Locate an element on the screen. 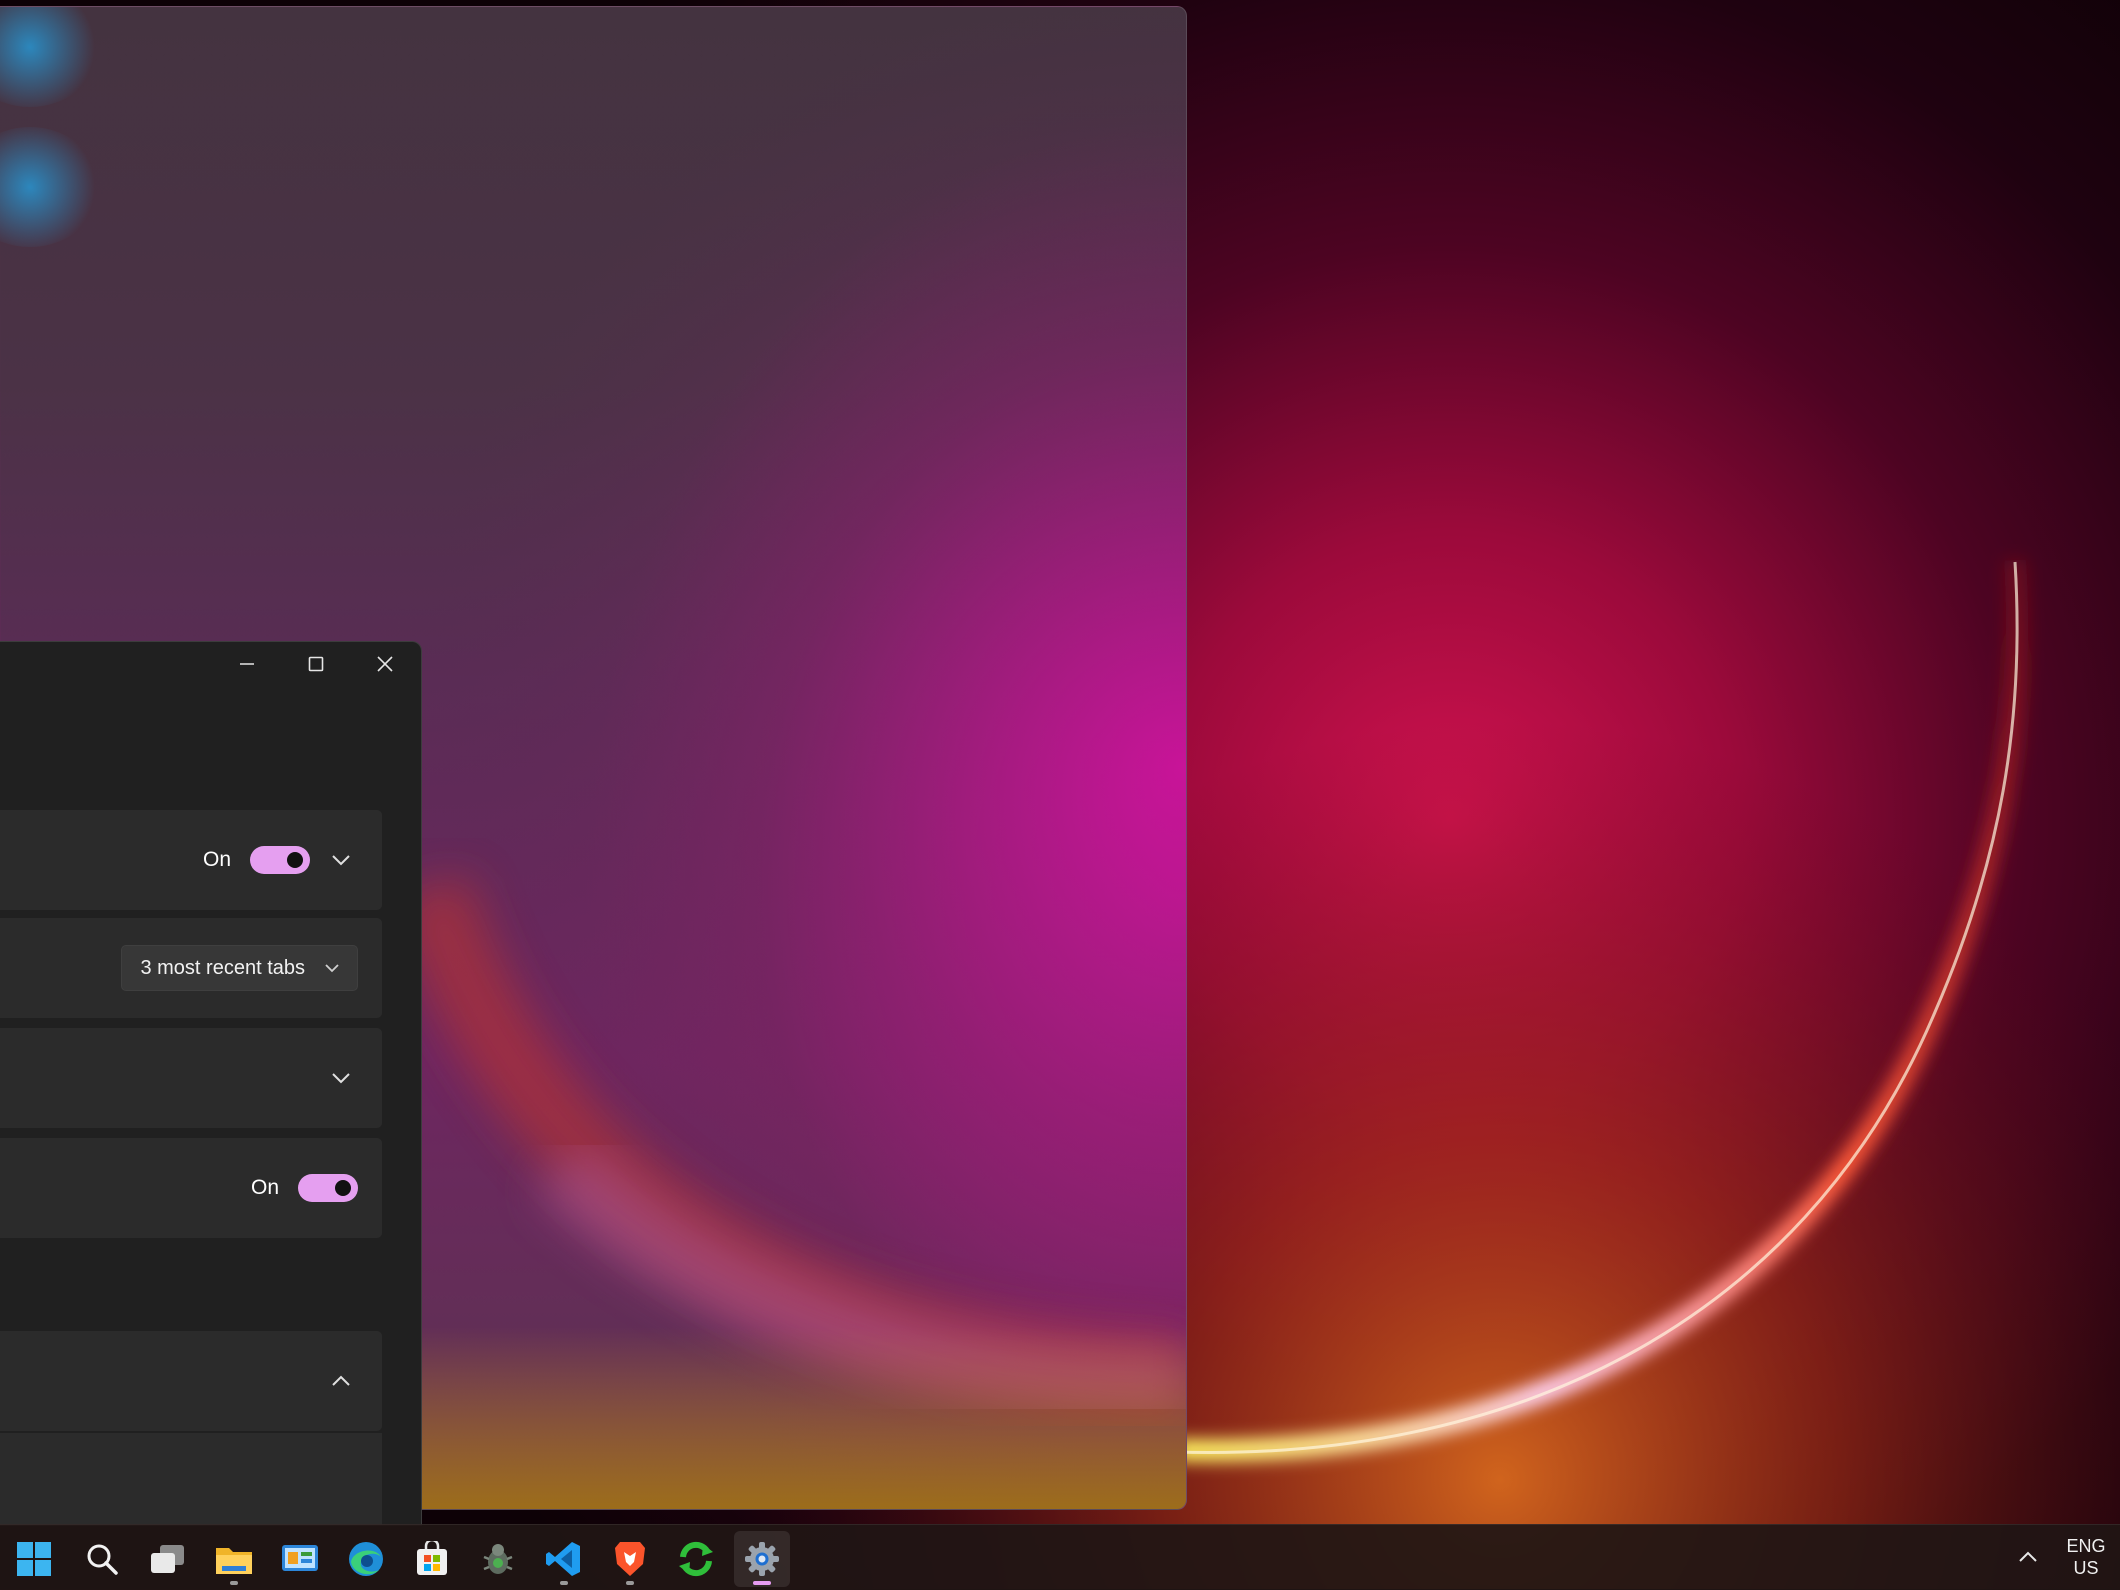  control-panel-button is located at coordinates (300, 1559).